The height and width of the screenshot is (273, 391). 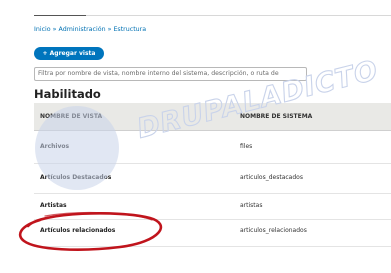 I want to click on breadcrumb: Inicio » Administración » Estructura, so click(x=90, y=29).